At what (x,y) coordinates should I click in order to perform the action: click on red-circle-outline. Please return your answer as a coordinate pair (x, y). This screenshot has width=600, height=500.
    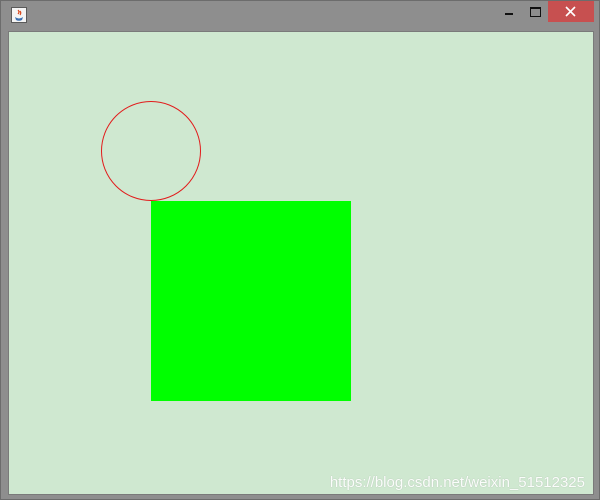
    Looking at the image, I should click on (151, 151).